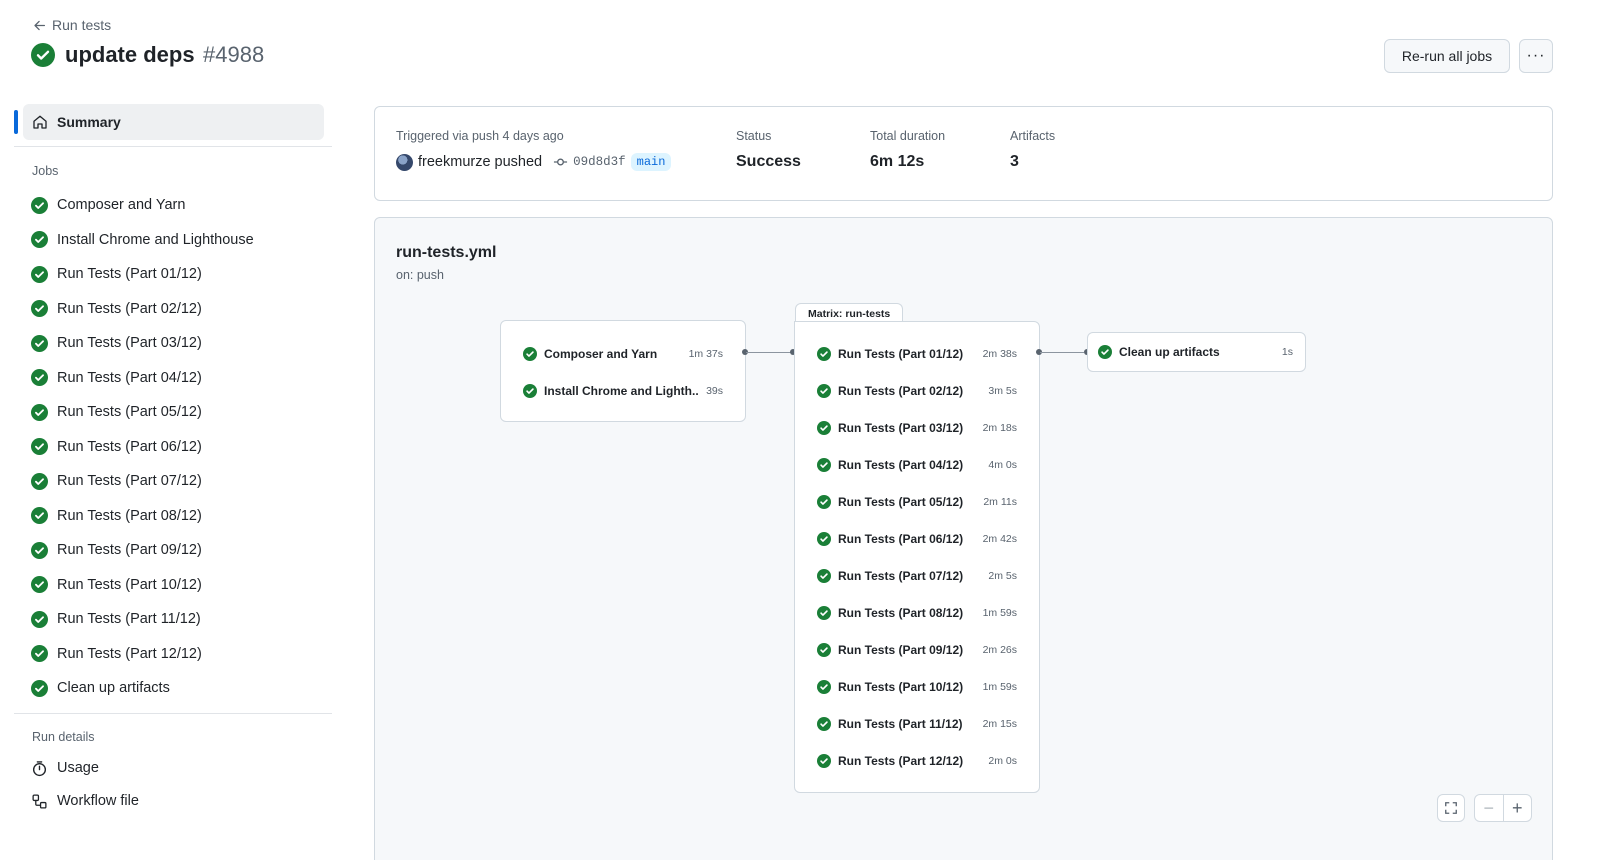 This screenshot has height=860, width=1601. What do you see at coordinates (404, 162) in the screenshot?
I see `avatar` at bounding box center [404, 162].